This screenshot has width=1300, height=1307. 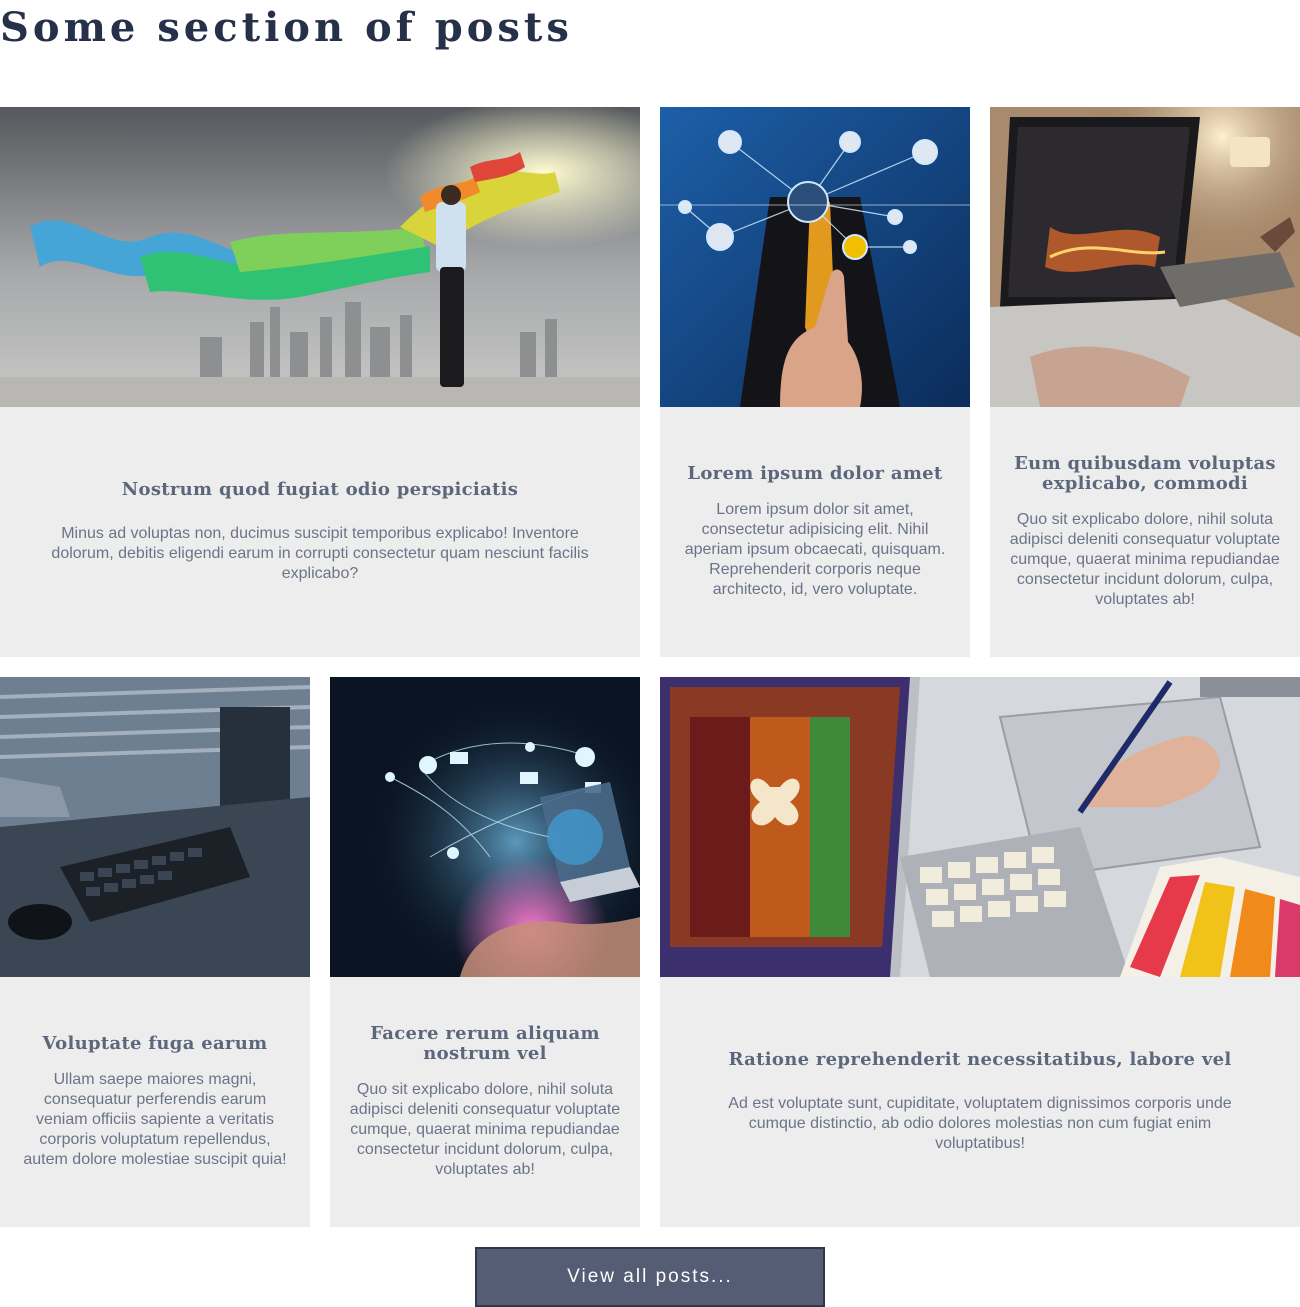 What do you see at coordinates (155, 1044) in the screenshot?
I see `post-title: Voluptate fuga earum` at bounding box center [155, 1044].